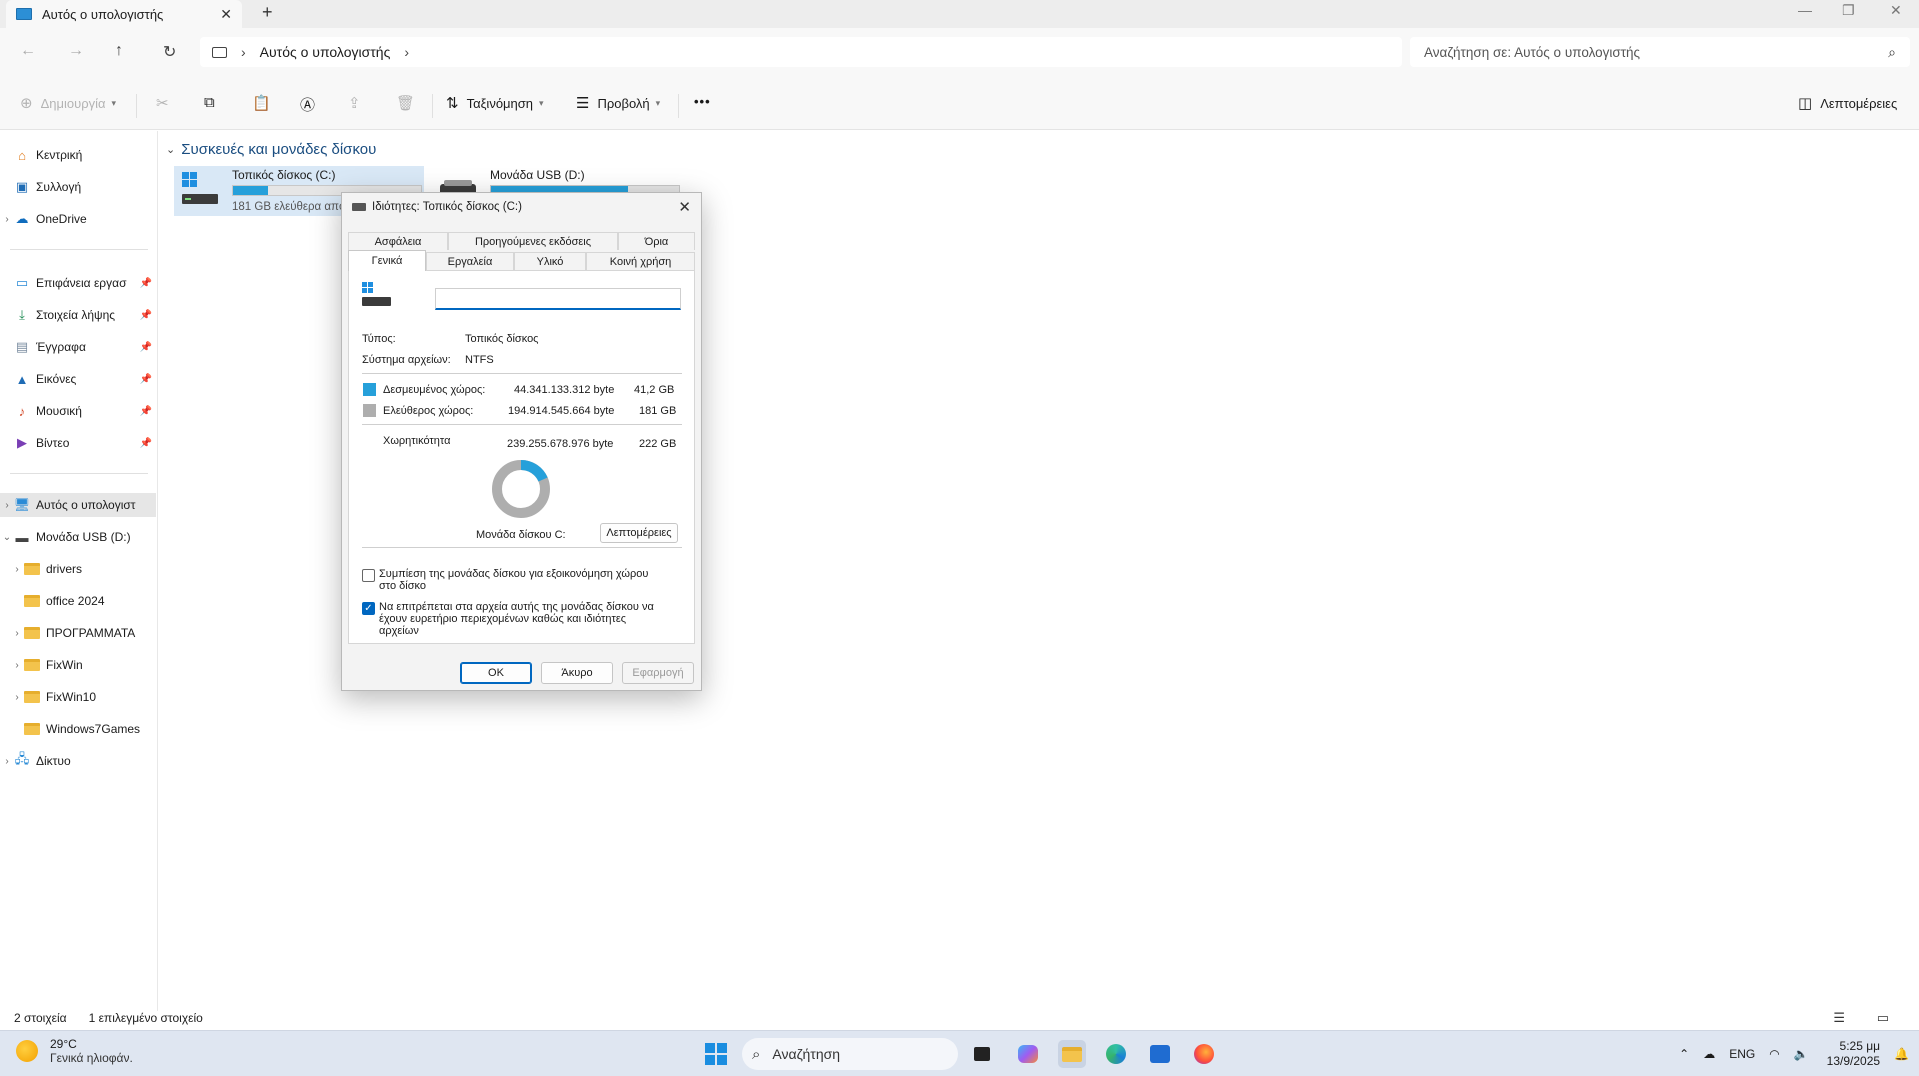  What do you see at coordinates (1847, 103) in the screenshot?
I see `details-pane-button: ◫ Λεπτομέρειες` at bounding box center [1847, 103].